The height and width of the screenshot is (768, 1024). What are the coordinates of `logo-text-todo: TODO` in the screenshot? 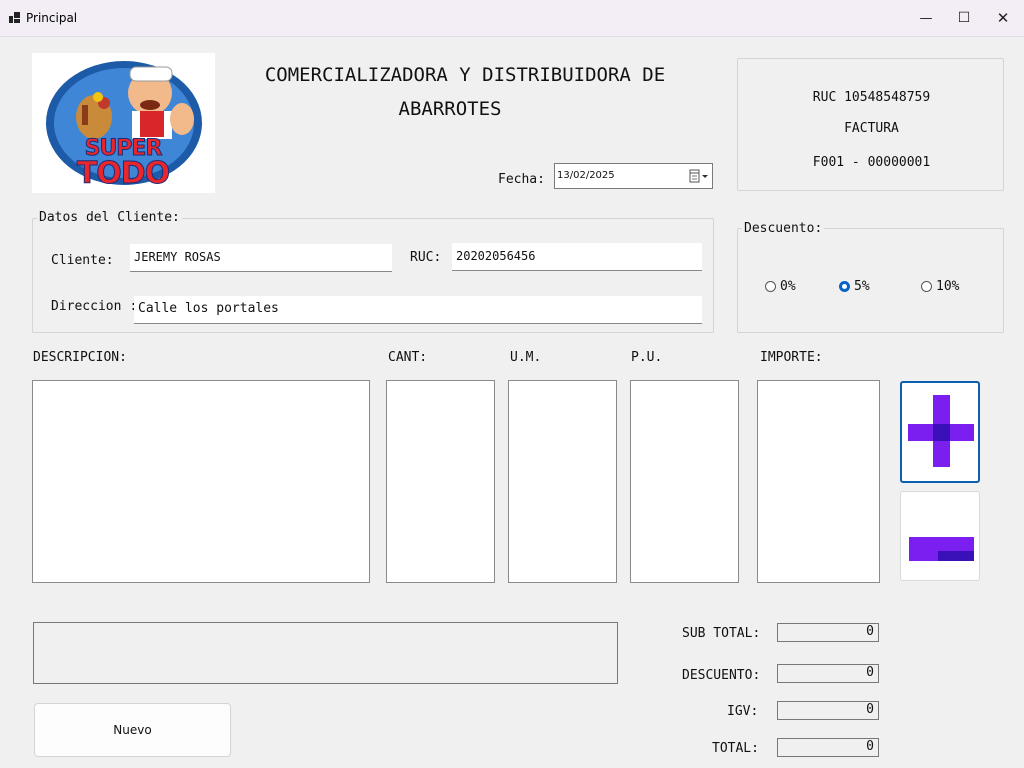 It's located at (123, 174).